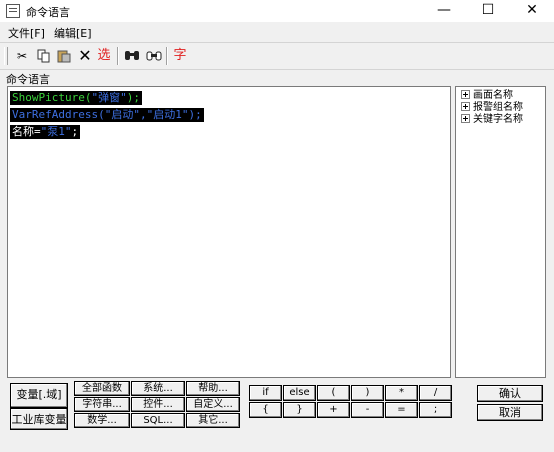  Describe the element at coordinates (277, 56) in the screenshot. I see `toolbar: ✂ ✕ 选 字` at that location.